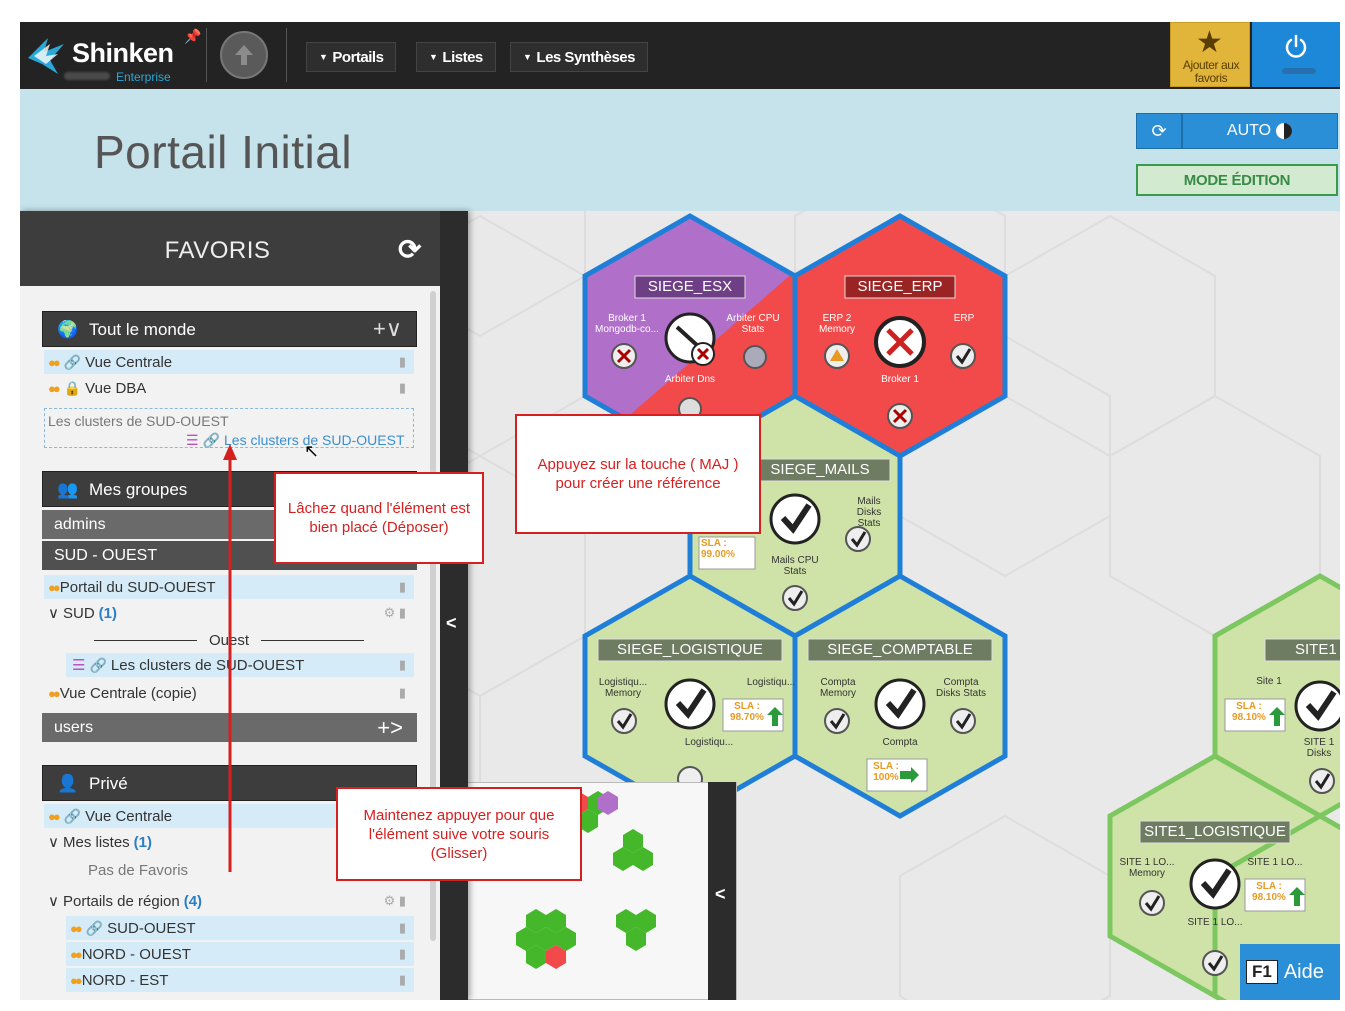  I want to click on list-item: ●● 🔗 Vue Centrale ▮, so click(229, 362).